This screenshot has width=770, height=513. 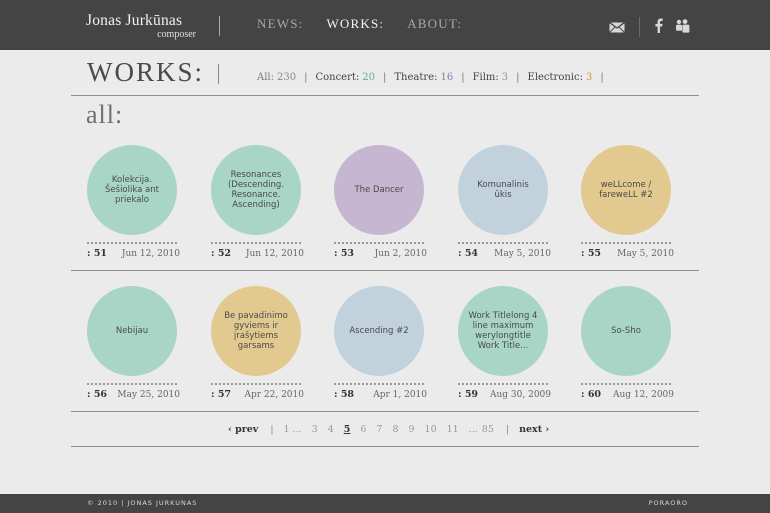 What do you see at coordinates (221, 253) in the screenshot?
I see `work-number: : 52` at bounding box center [221, 253].